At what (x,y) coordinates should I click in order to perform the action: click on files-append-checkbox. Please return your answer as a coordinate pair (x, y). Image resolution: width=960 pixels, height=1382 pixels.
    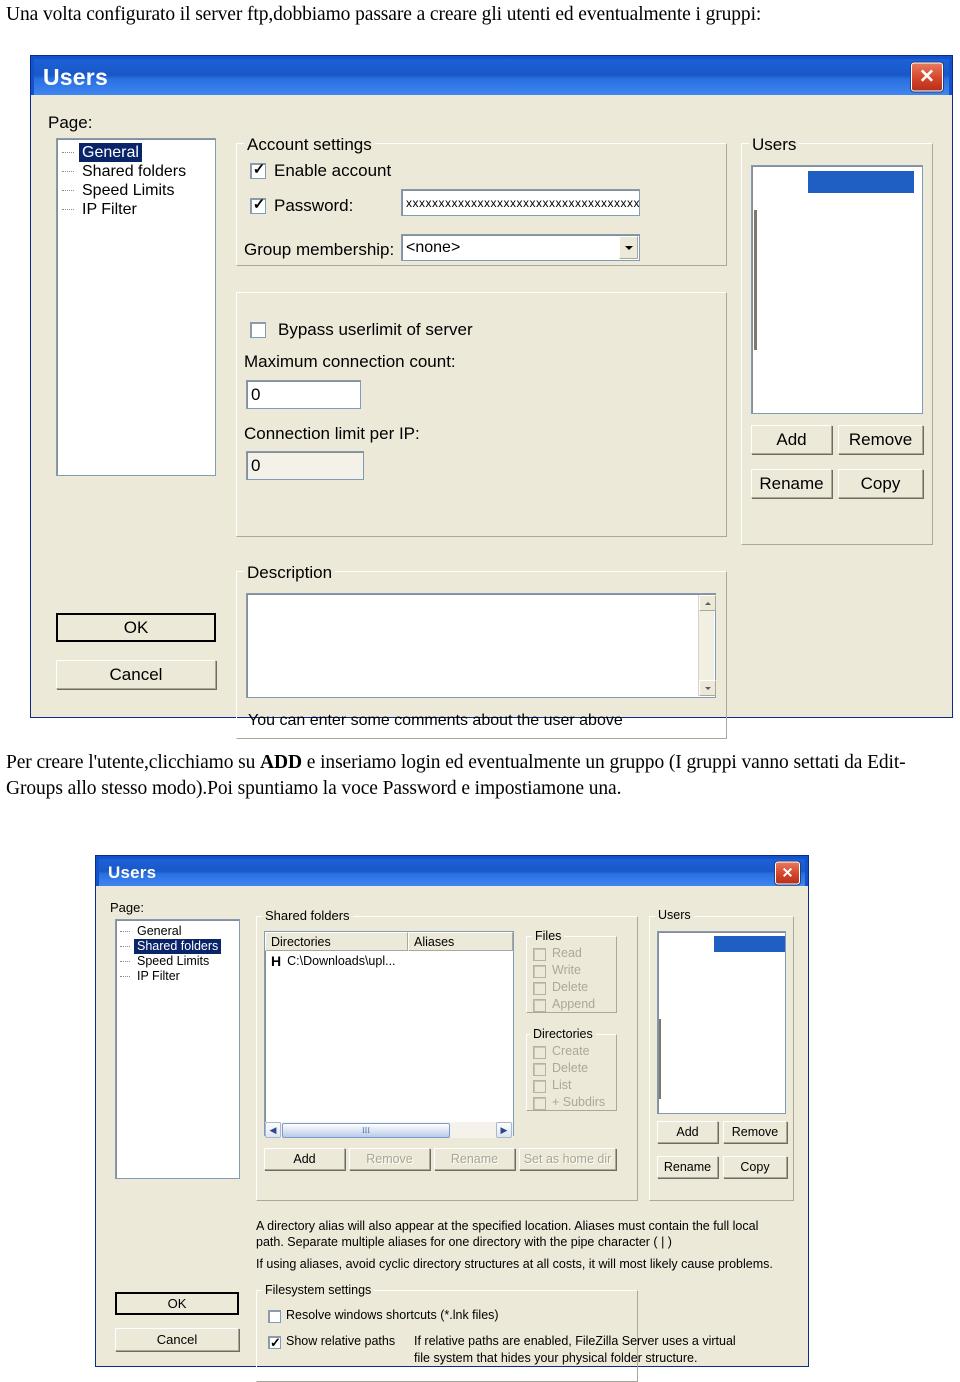
    Looking at the image, I should click on (539, 1005).